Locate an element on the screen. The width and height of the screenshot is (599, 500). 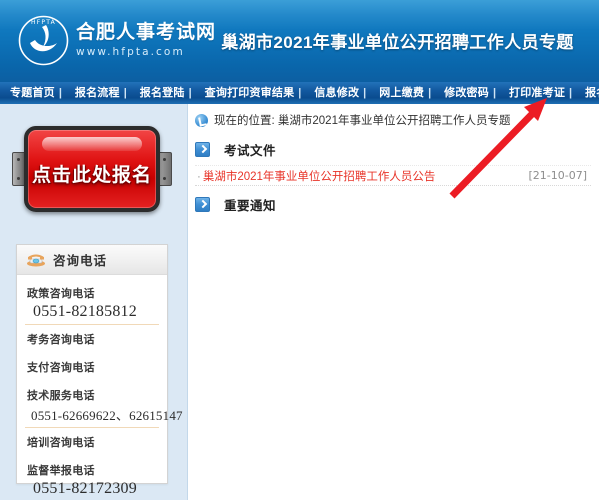
section-title: 重要通知 is located at coordinates (250, 206).